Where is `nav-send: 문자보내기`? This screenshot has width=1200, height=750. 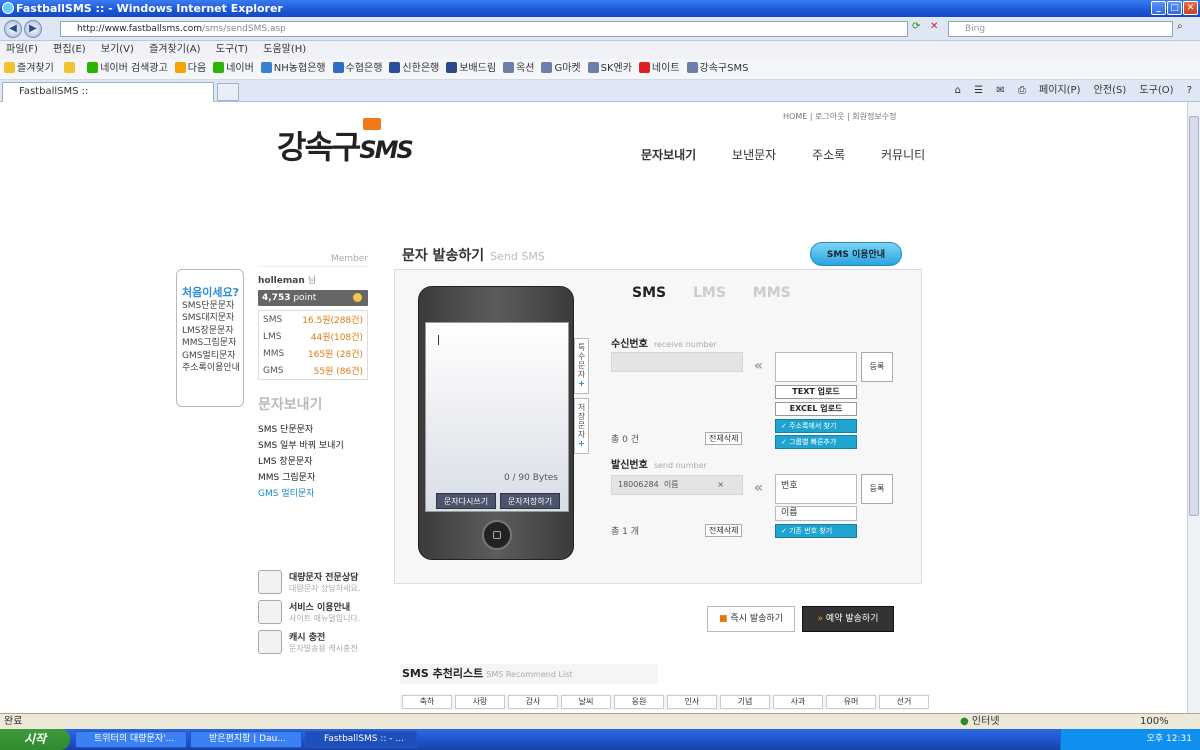 nav-send: 문자보내기 is located at coordinates (668, 155).